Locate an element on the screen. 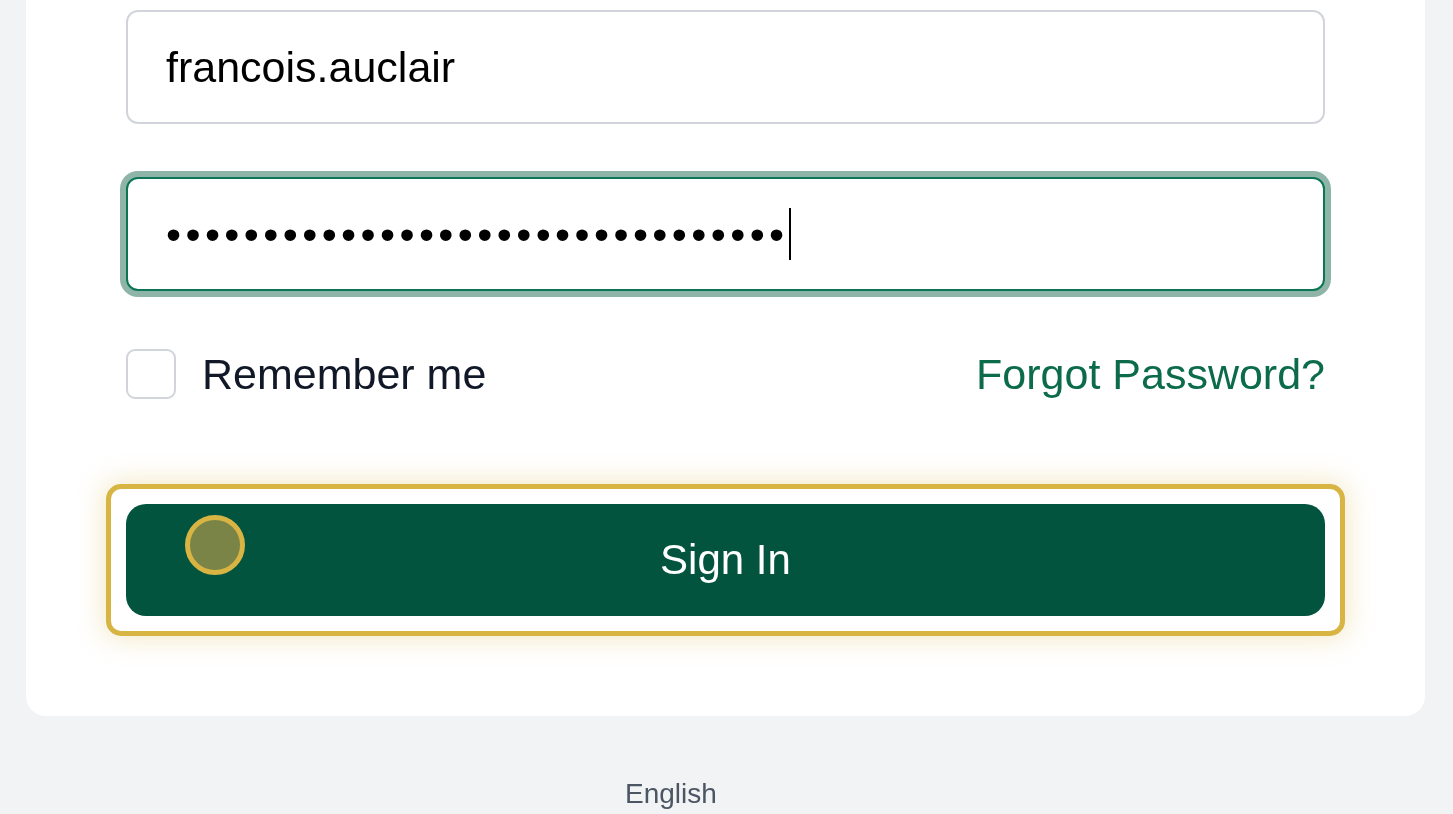  language-selector: English is located at coordinates (671, 793).